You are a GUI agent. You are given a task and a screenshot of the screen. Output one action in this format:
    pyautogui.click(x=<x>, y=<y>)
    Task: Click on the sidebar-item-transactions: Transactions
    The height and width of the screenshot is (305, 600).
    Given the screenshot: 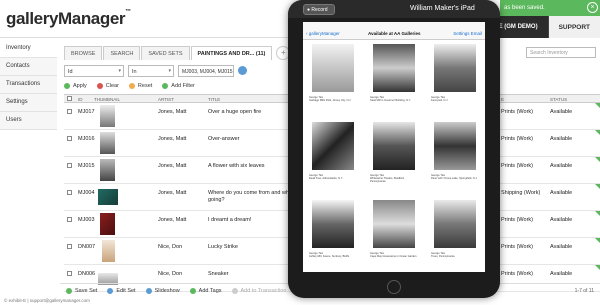 What is the action you would take?
    pyautogui.click(x=28, y=85)
    